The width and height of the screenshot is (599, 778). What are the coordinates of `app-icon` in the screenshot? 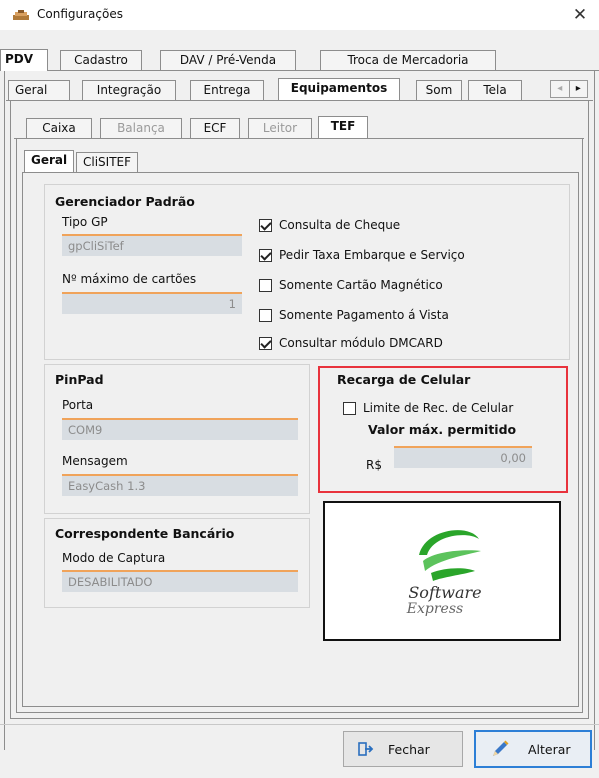 It's located at (21, 15).